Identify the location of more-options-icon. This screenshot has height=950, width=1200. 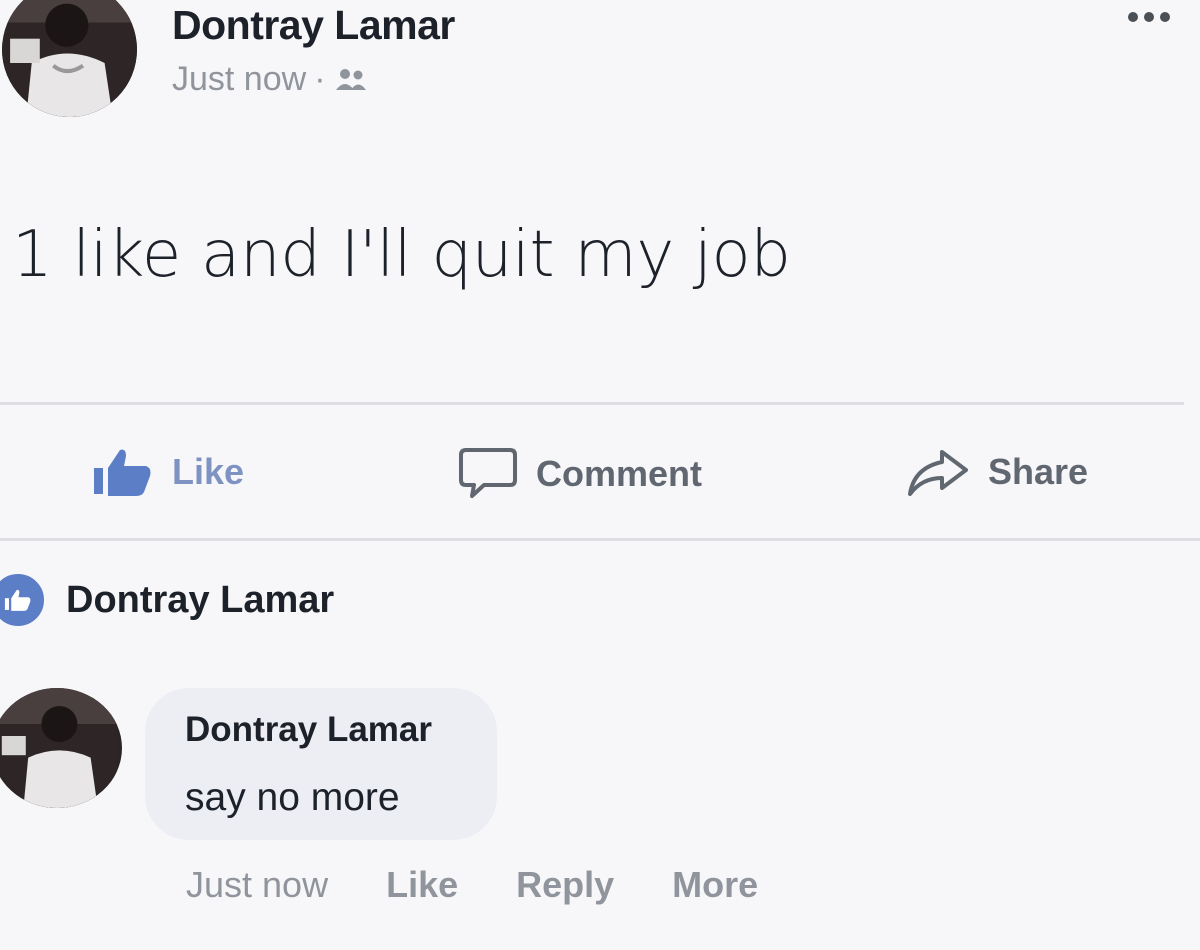
(1149, 17).